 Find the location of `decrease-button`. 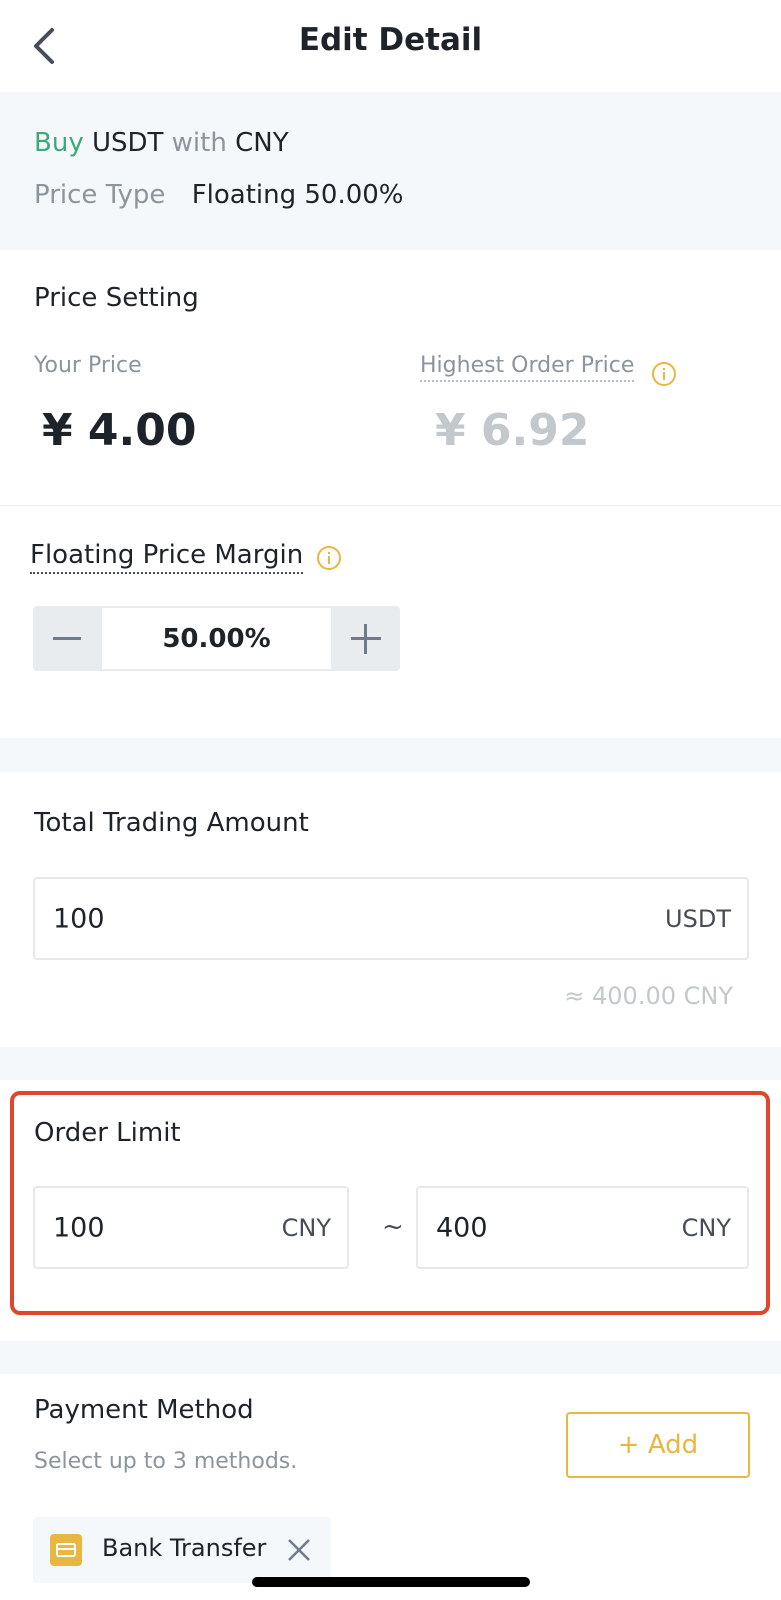

decrease-button is located at coordinates (67, 638).